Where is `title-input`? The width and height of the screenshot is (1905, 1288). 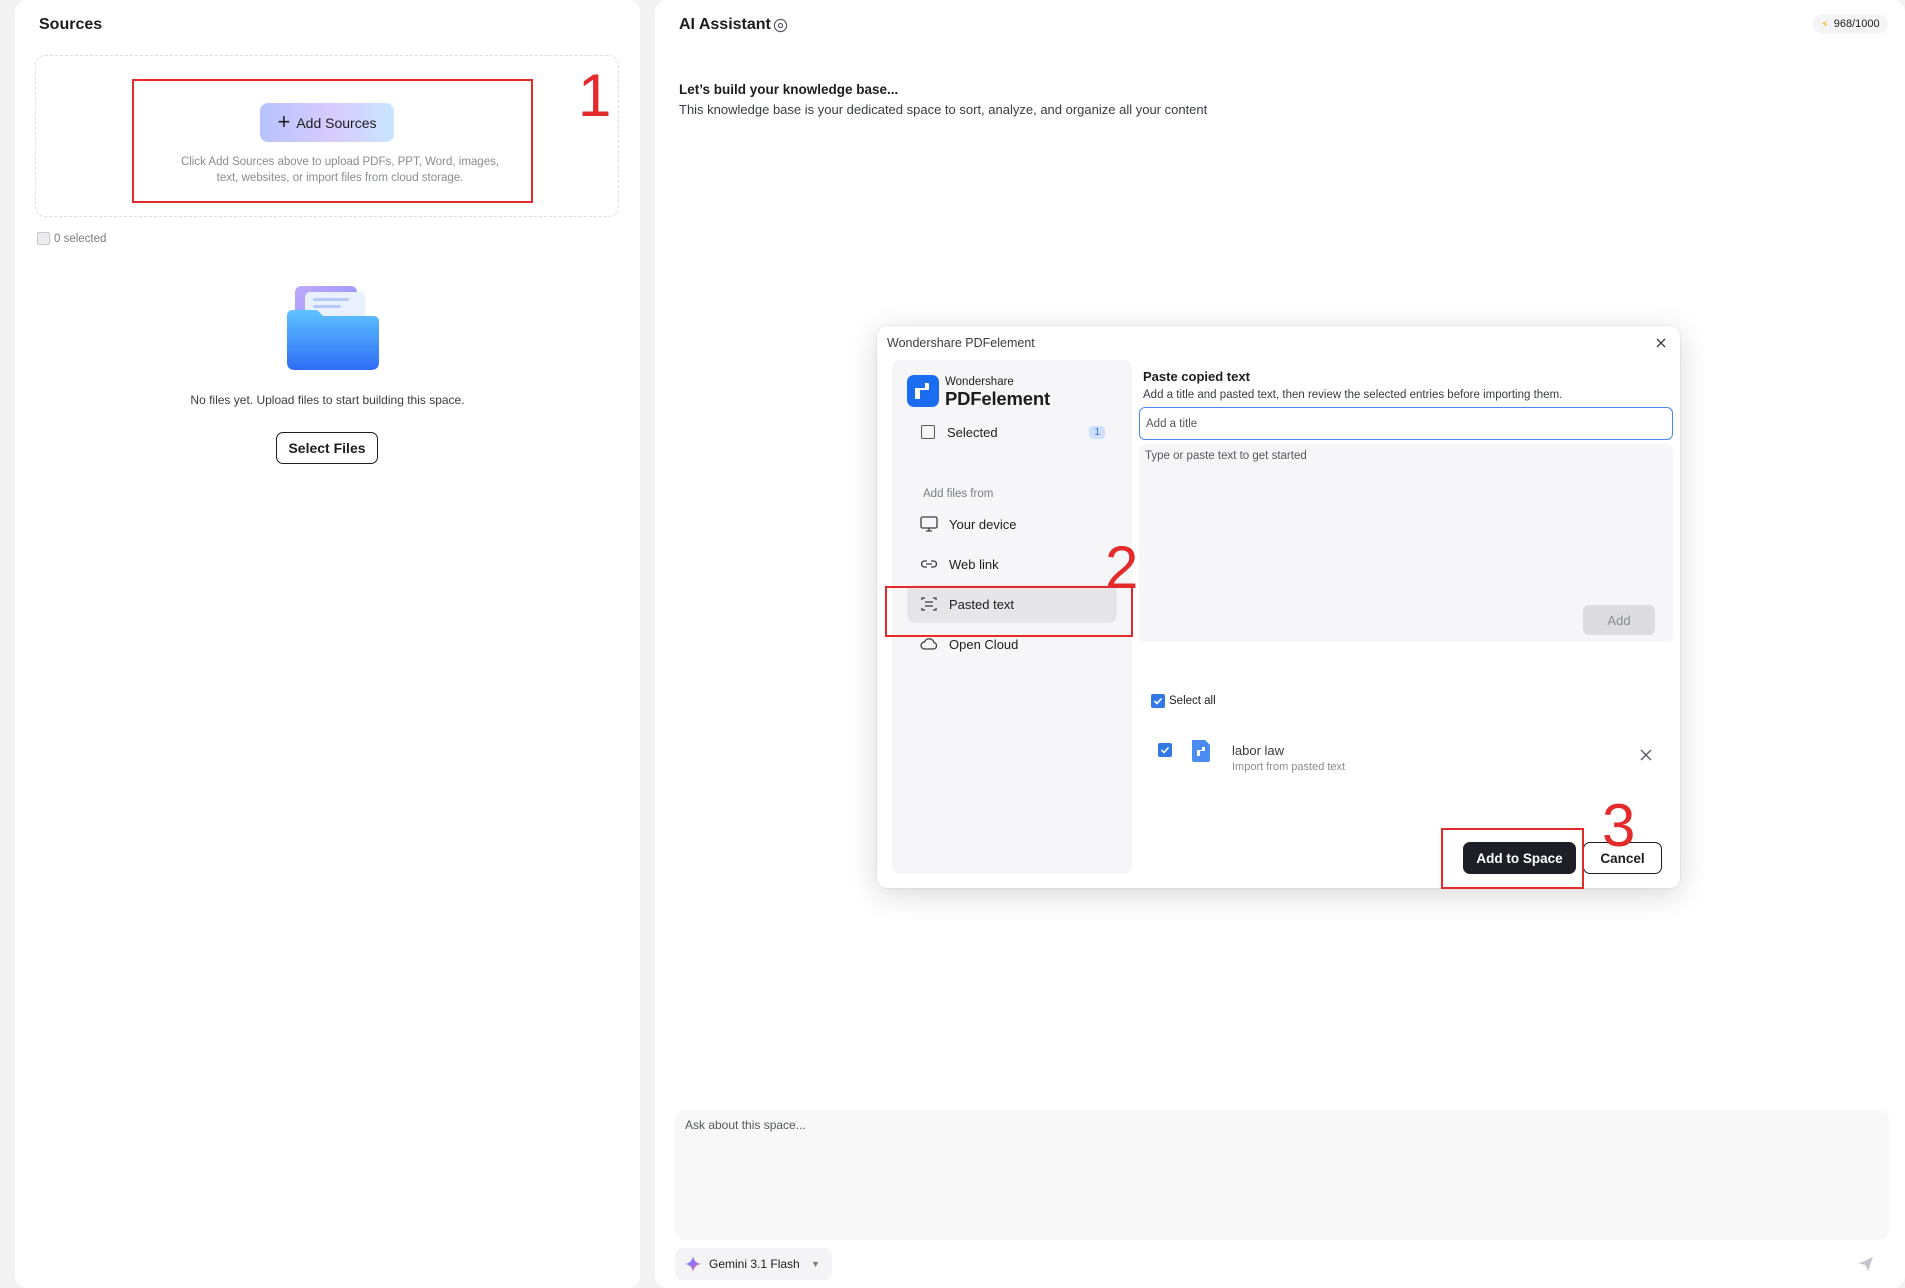
title-input is located at coordinates (1406, 423).